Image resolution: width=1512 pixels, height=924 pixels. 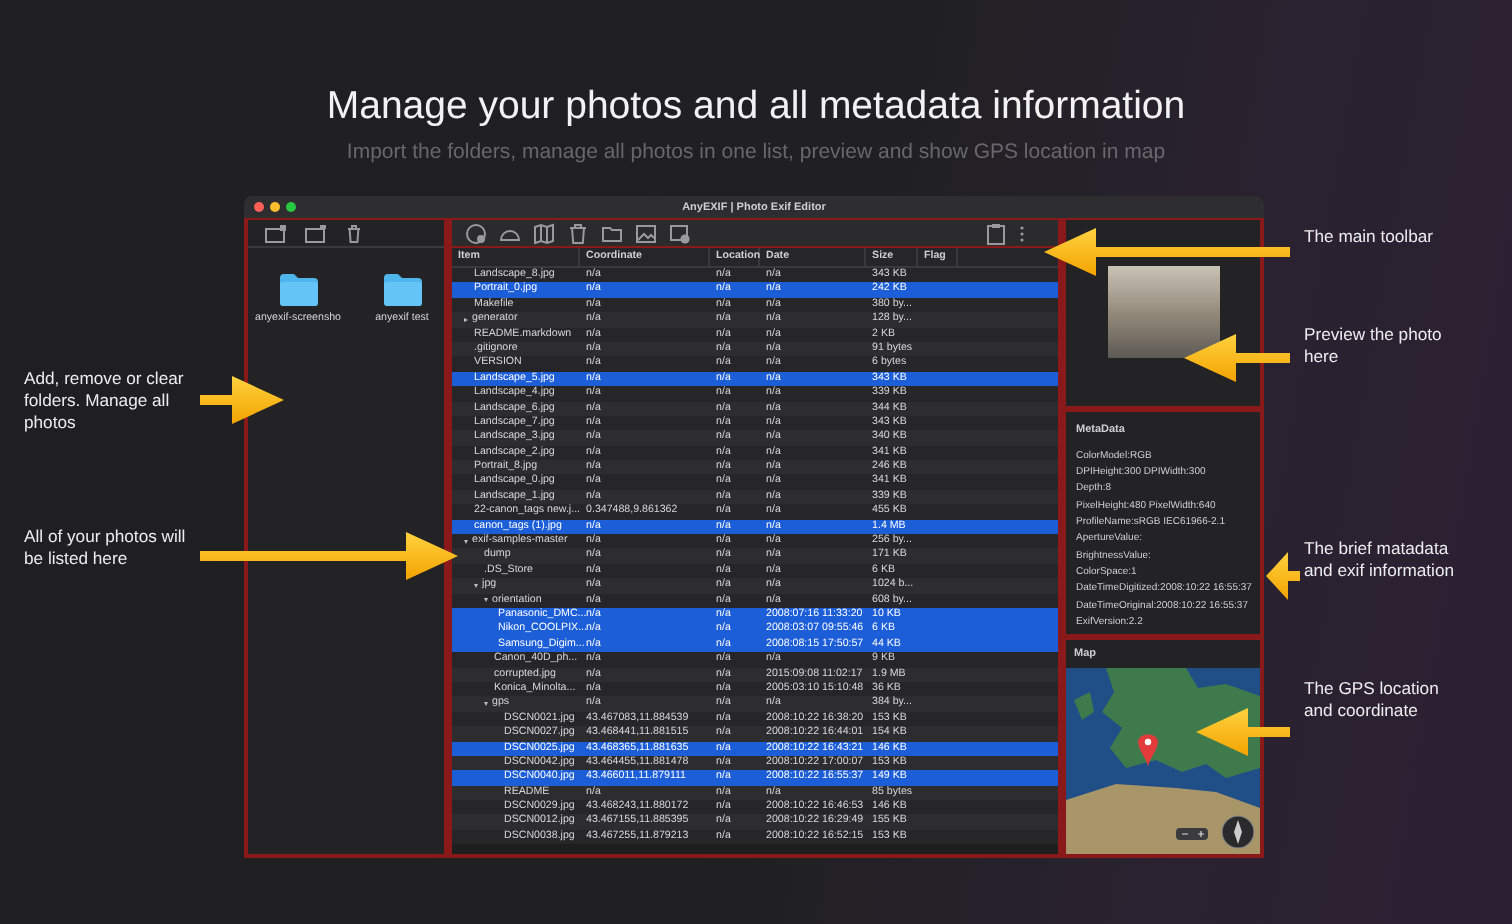 I want to click on photo-placeholder, so click(x=1163, y=312).